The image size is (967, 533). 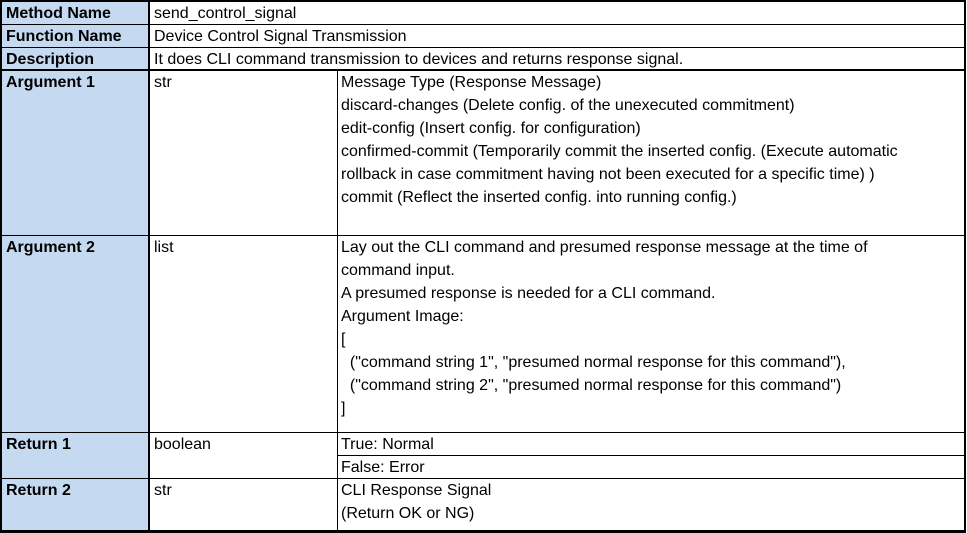 I want to click on text-line: Argument Image:, so click(x=402, y=316).